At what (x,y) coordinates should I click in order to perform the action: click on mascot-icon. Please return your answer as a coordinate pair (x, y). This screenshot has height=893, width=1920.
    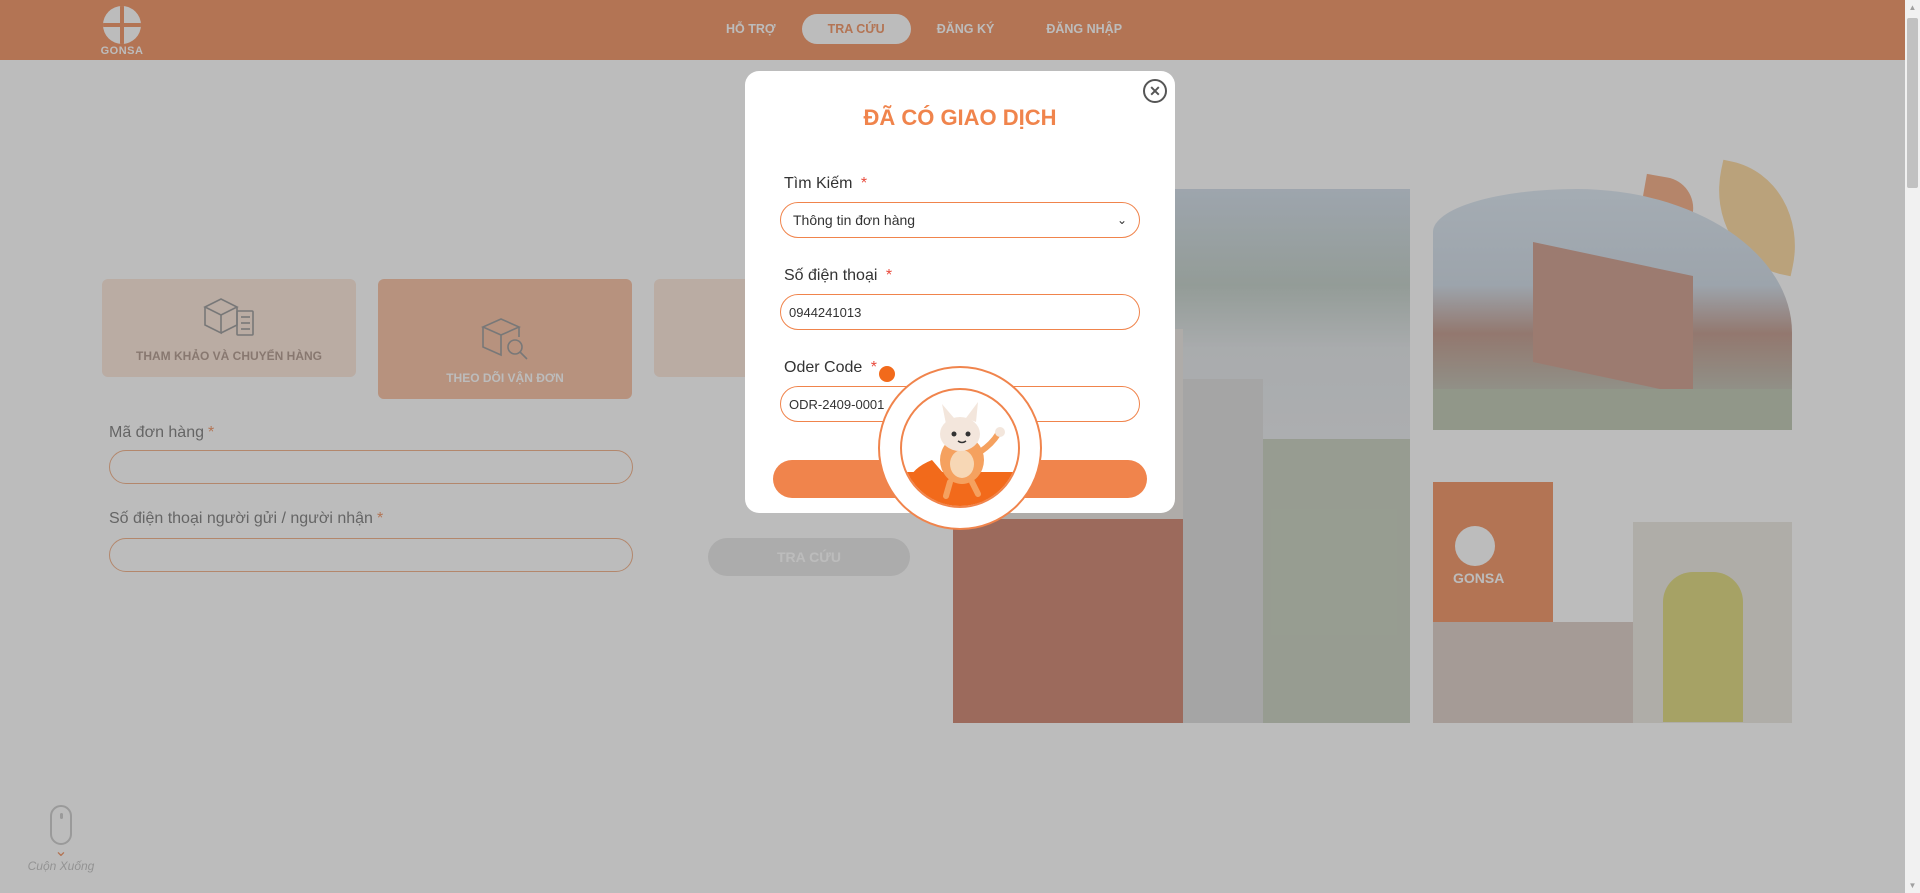
    Looking at the image, I should click on (960, 454).